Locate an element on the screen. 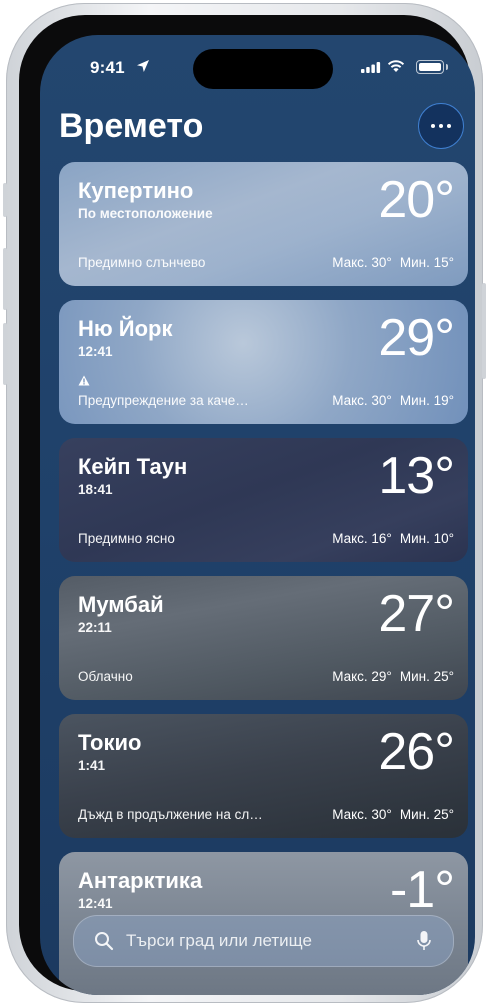 This screenshot has height=1008, width=489. ellipsis-icon is located at coordinates (433, 126).